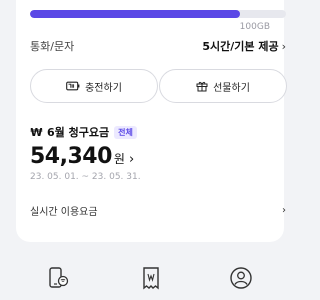 This screenshot has width=320, height=300. I want to click on data-usage-bar, so click(158, 14).